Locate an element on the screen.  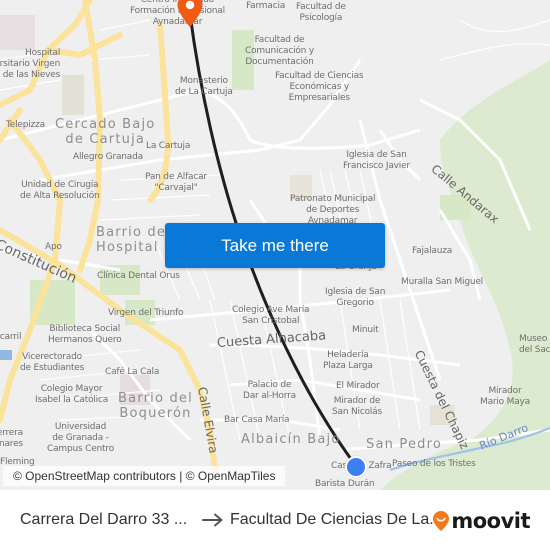
water-area is located at coordinates (6, 355).